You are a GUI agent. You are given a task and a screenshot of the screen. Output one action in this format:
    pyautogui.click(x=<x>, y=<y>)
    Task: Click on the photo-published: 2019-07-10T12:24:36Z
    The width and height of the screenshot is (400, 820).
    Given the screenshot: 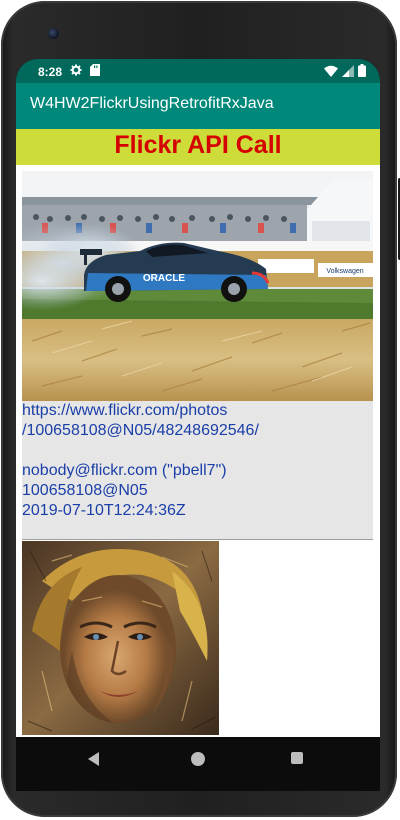 What is the action you would take?
    pyautogui.click(x=104, y=510)
    